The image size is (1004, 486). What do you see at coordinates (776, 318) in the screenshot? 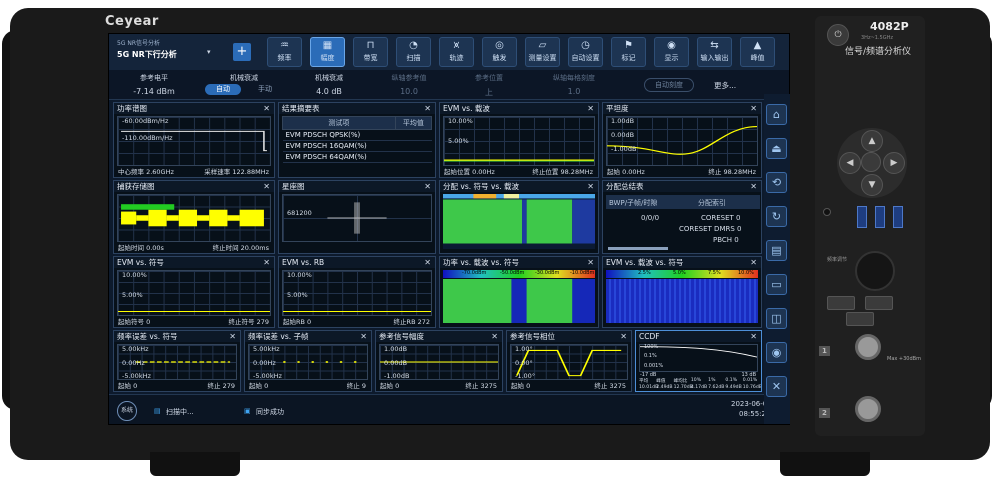
I see `screenshot-icon: ◫` at bounding box center [776, 318].